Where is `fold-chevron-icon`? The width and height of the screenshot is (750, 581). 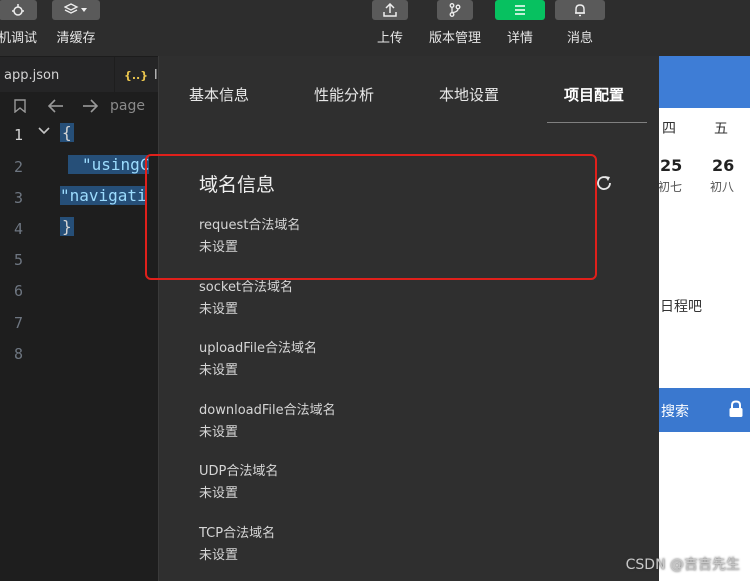
fold-chevron-icon is located at coordinates (44, 131).